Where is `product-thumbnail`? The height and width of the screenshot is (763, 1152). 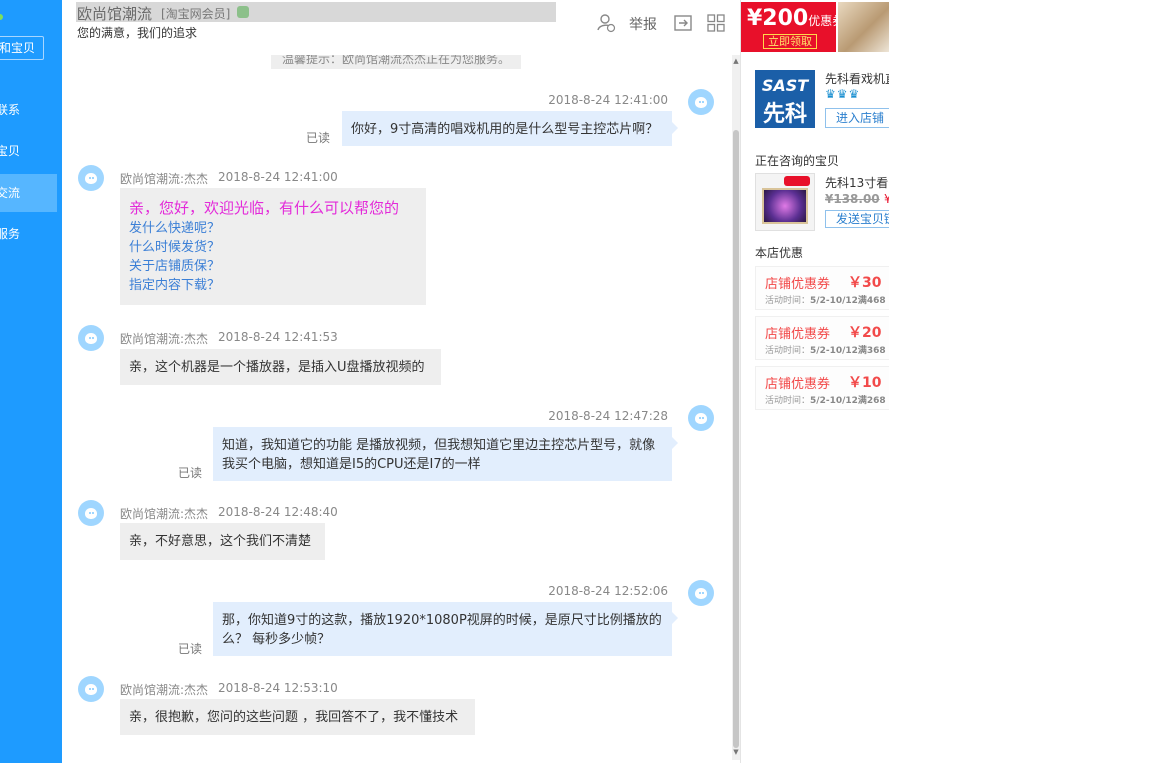
product-thumbnail is located at coordinates (785, 202).